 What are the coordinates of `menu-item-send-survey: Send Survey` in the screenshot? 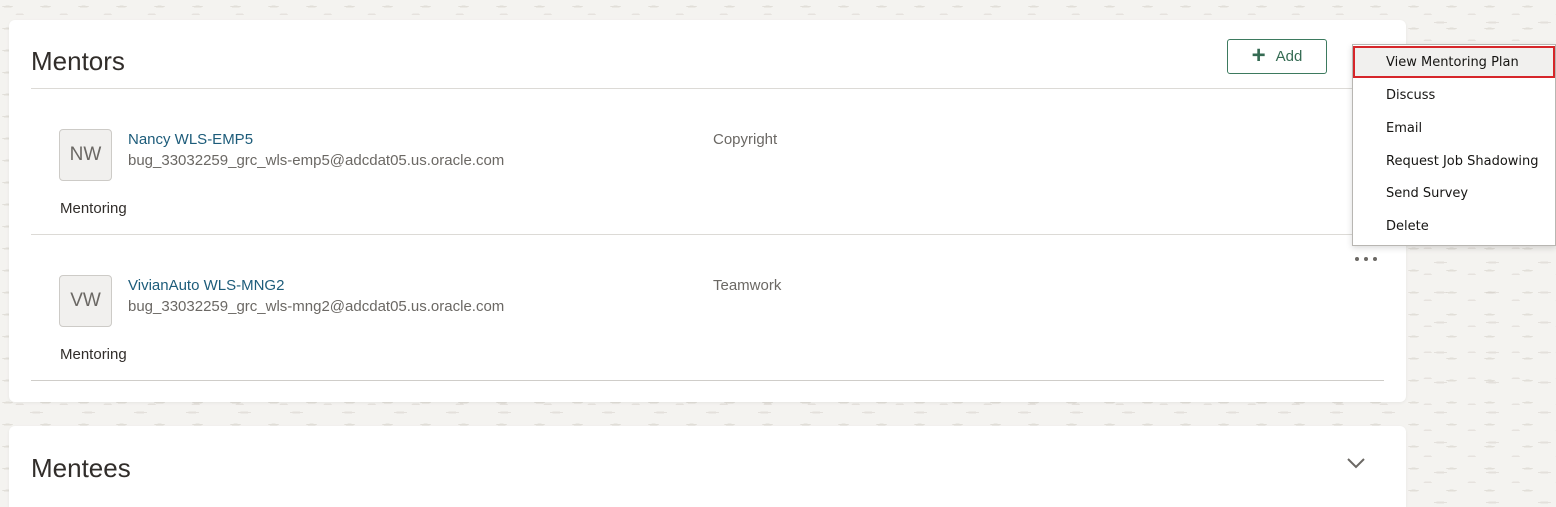 It's located at (1454, 193).